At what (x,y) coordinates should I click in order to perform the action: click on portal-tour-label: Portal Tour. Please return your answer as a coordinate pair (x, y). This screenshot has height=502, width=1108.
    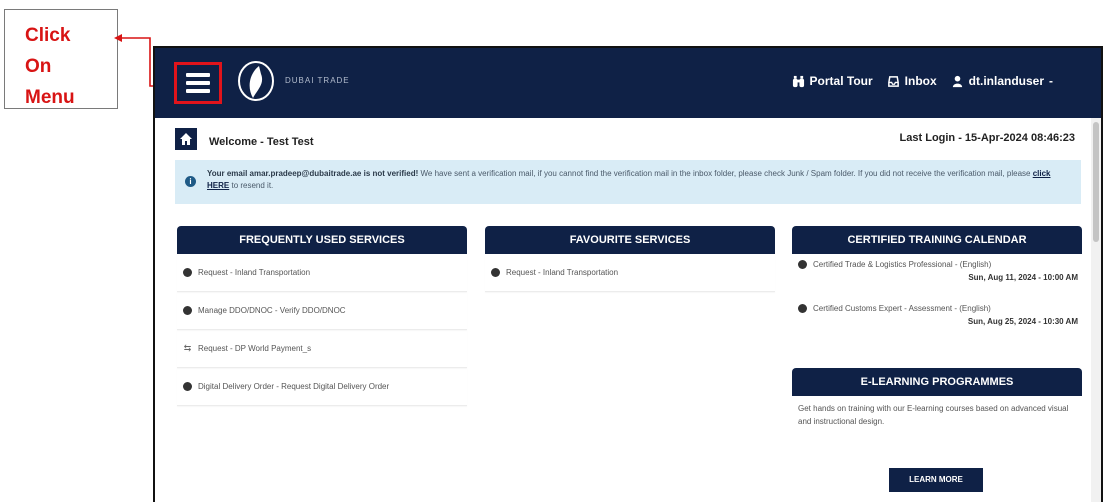
    Looking at the image, I should click on (841, 81).